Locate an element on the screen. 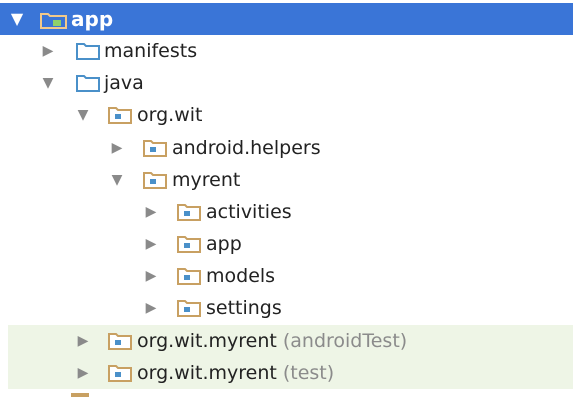 Image resolution: width=573 pixels, height=397 pixels. tree-row-label: java is located at coordinates (124, 83).